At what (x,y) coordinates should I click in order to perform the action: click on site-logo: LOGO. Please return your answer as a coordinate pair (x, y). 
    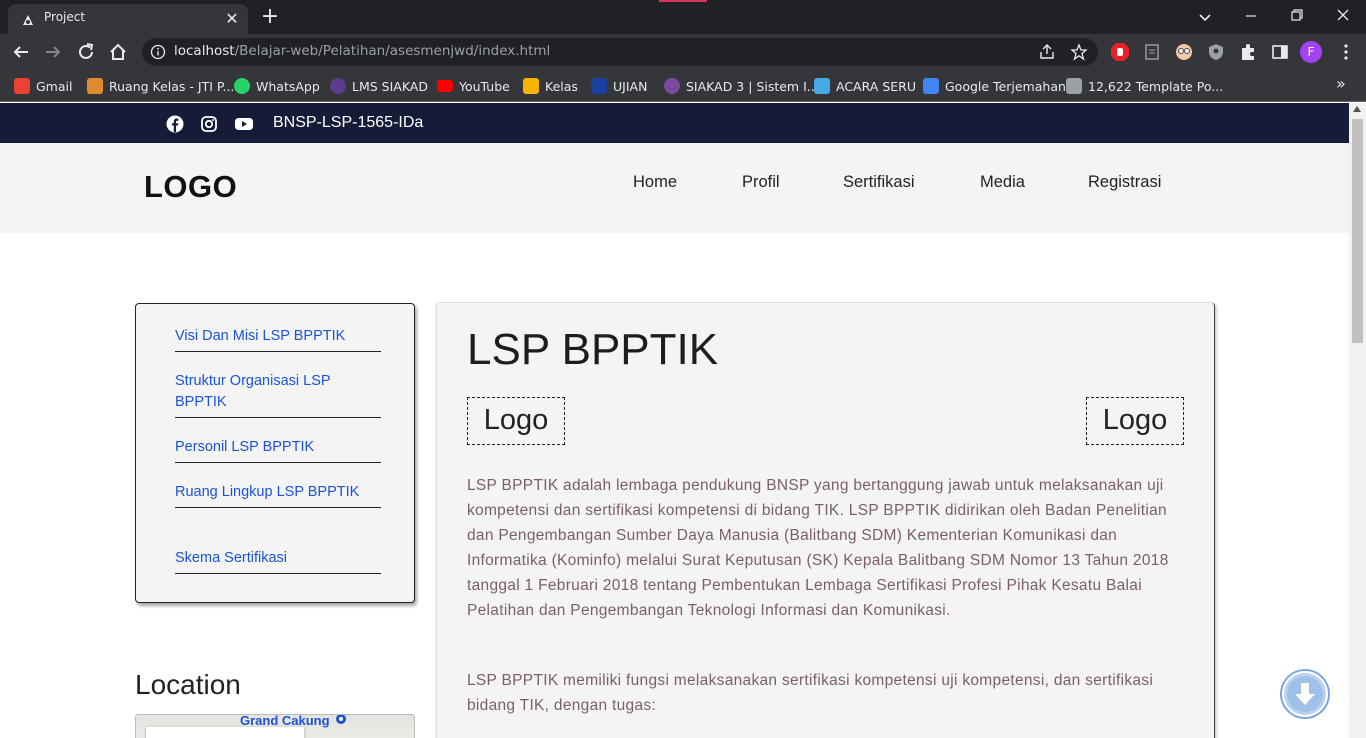
    Looking at the image, I should click on (190, 187).